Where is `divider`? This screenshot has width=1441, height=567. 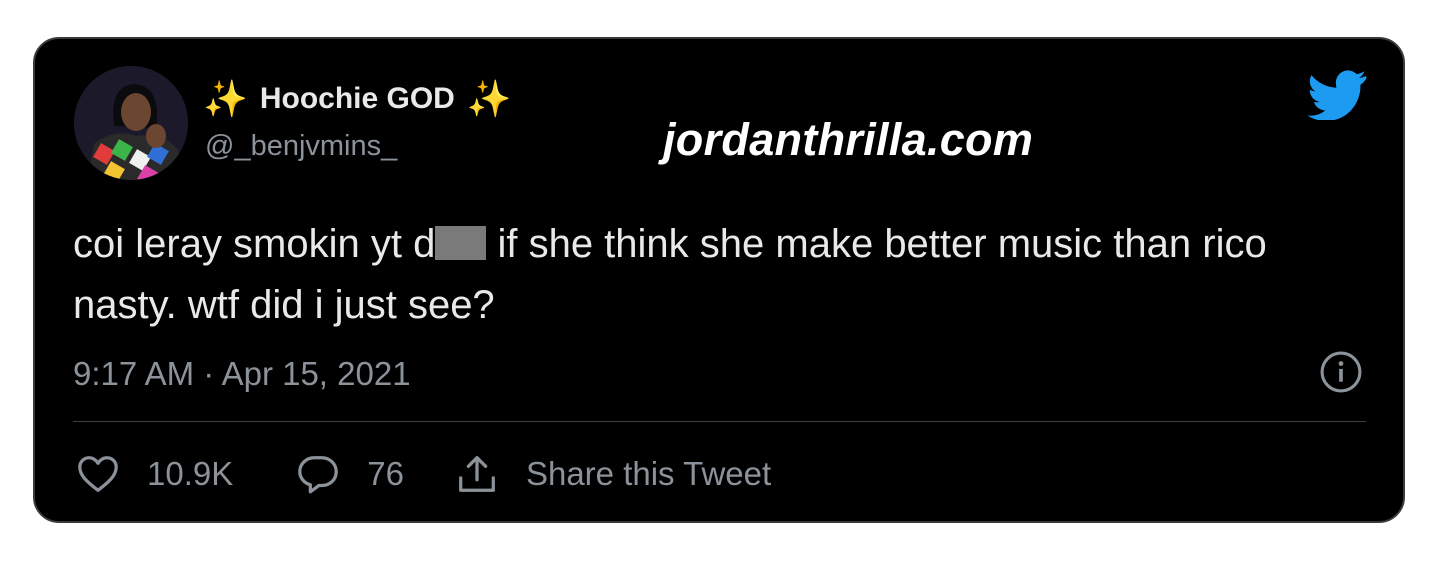 divider is located at coordinates (719, 421).